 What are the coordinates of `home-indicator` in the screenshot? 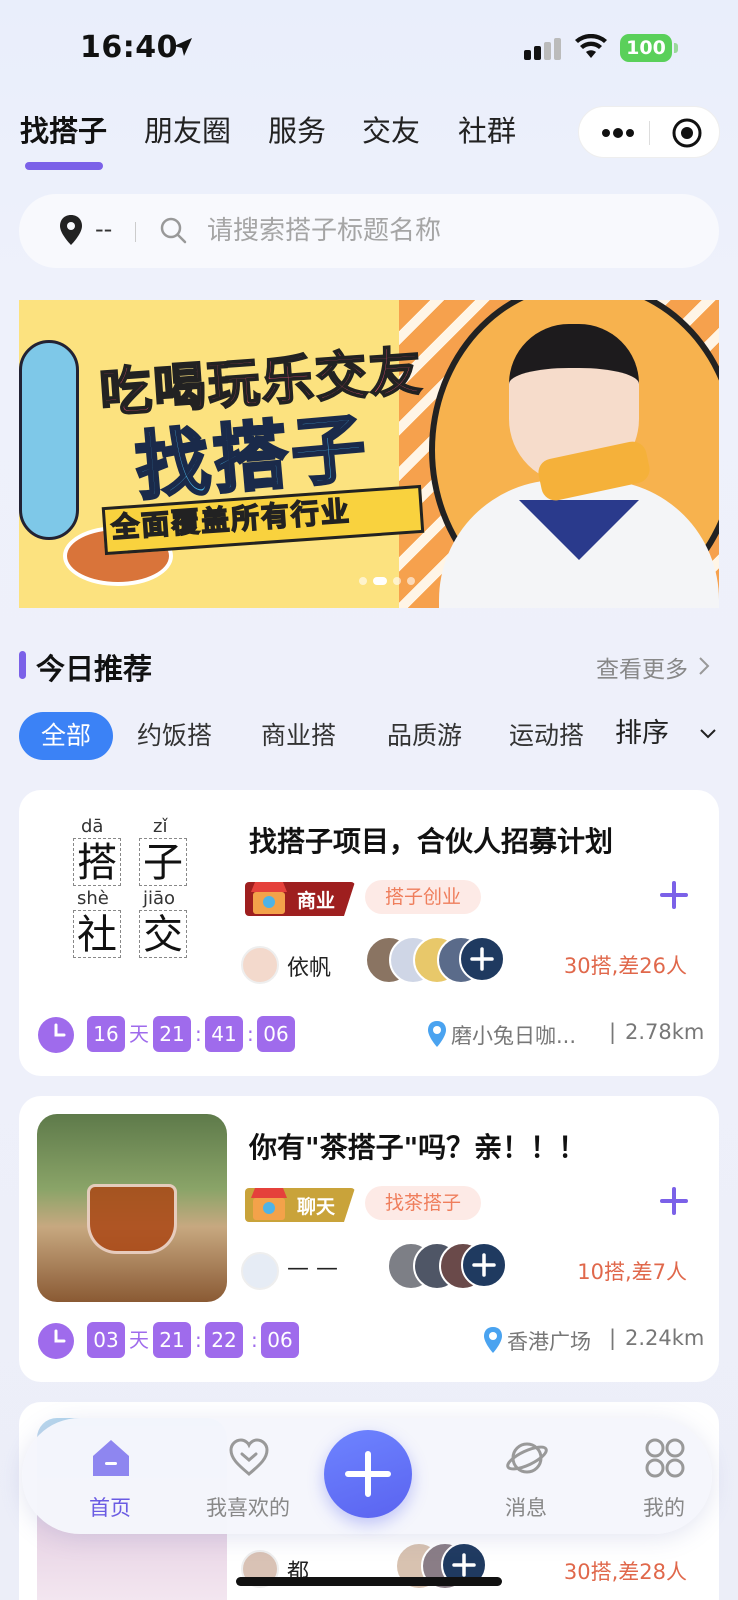 It's located at (369, 1581).